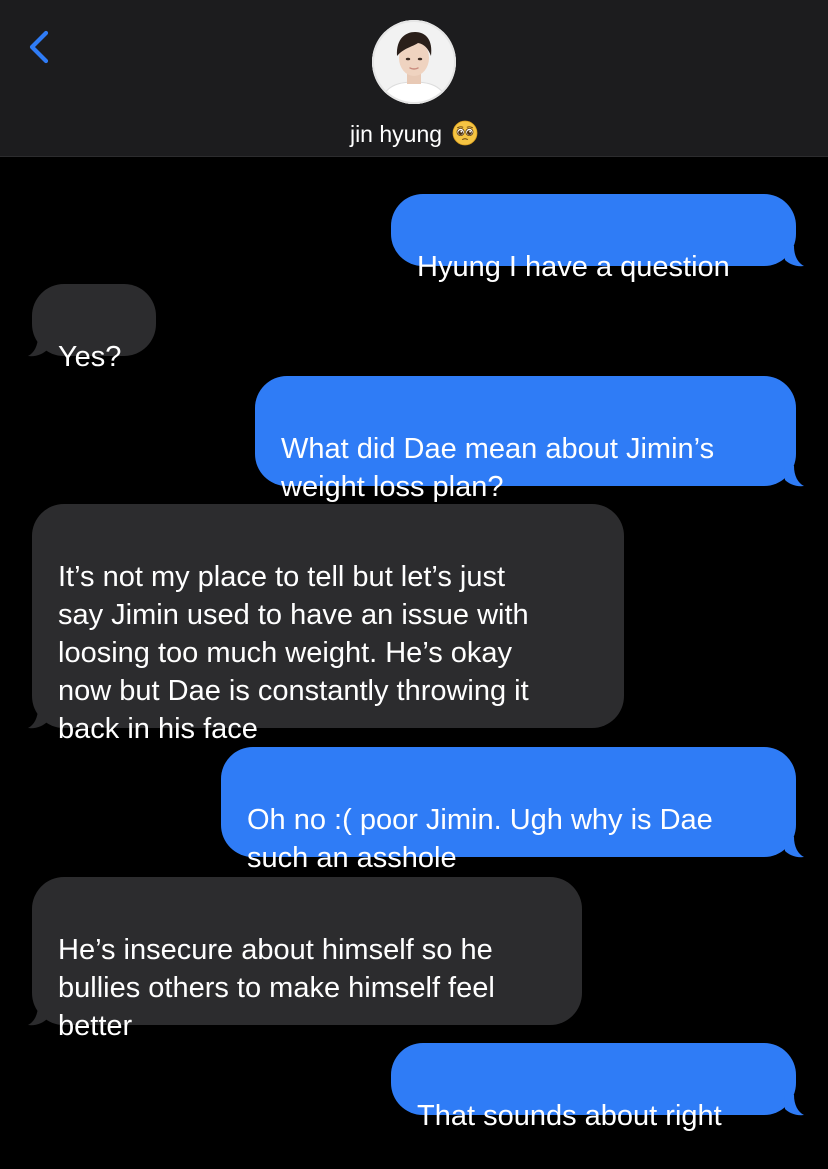 The width and height of the screenshot is (828, 1169). I want to click on contact-name-row: jin hyung, so click(414, 132).